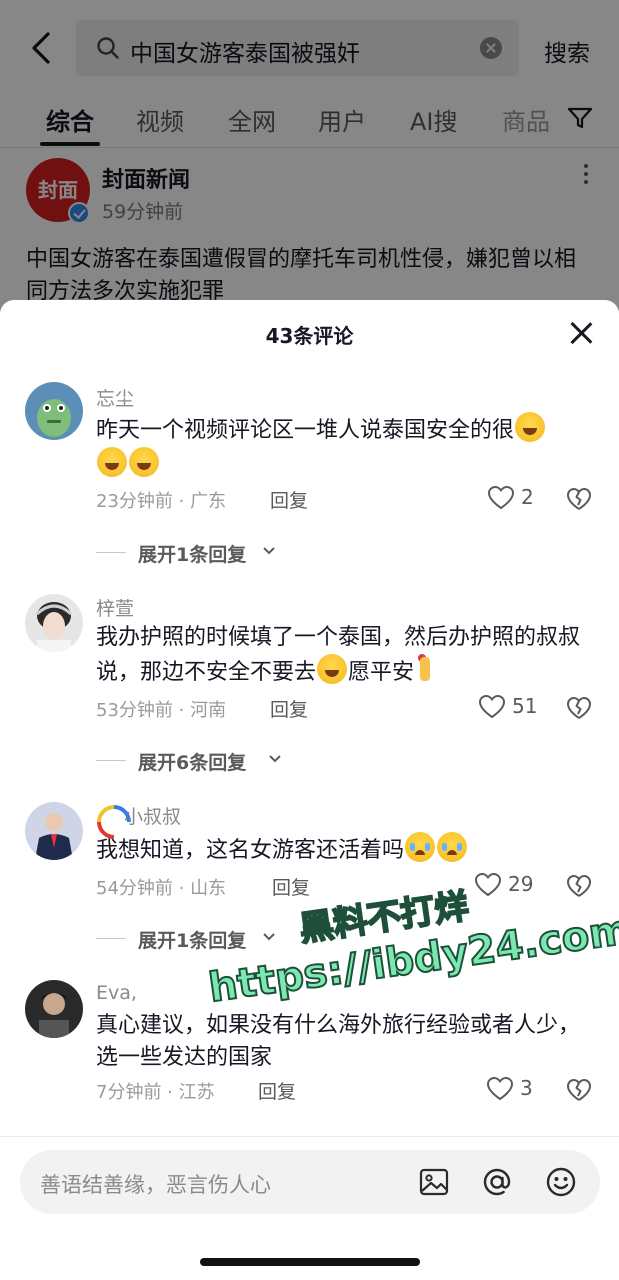 This screenshot has width=619, height=1280. Describe the element at coordinates (508, 708) in the screenshot. I see `like-button: 51` at that location.